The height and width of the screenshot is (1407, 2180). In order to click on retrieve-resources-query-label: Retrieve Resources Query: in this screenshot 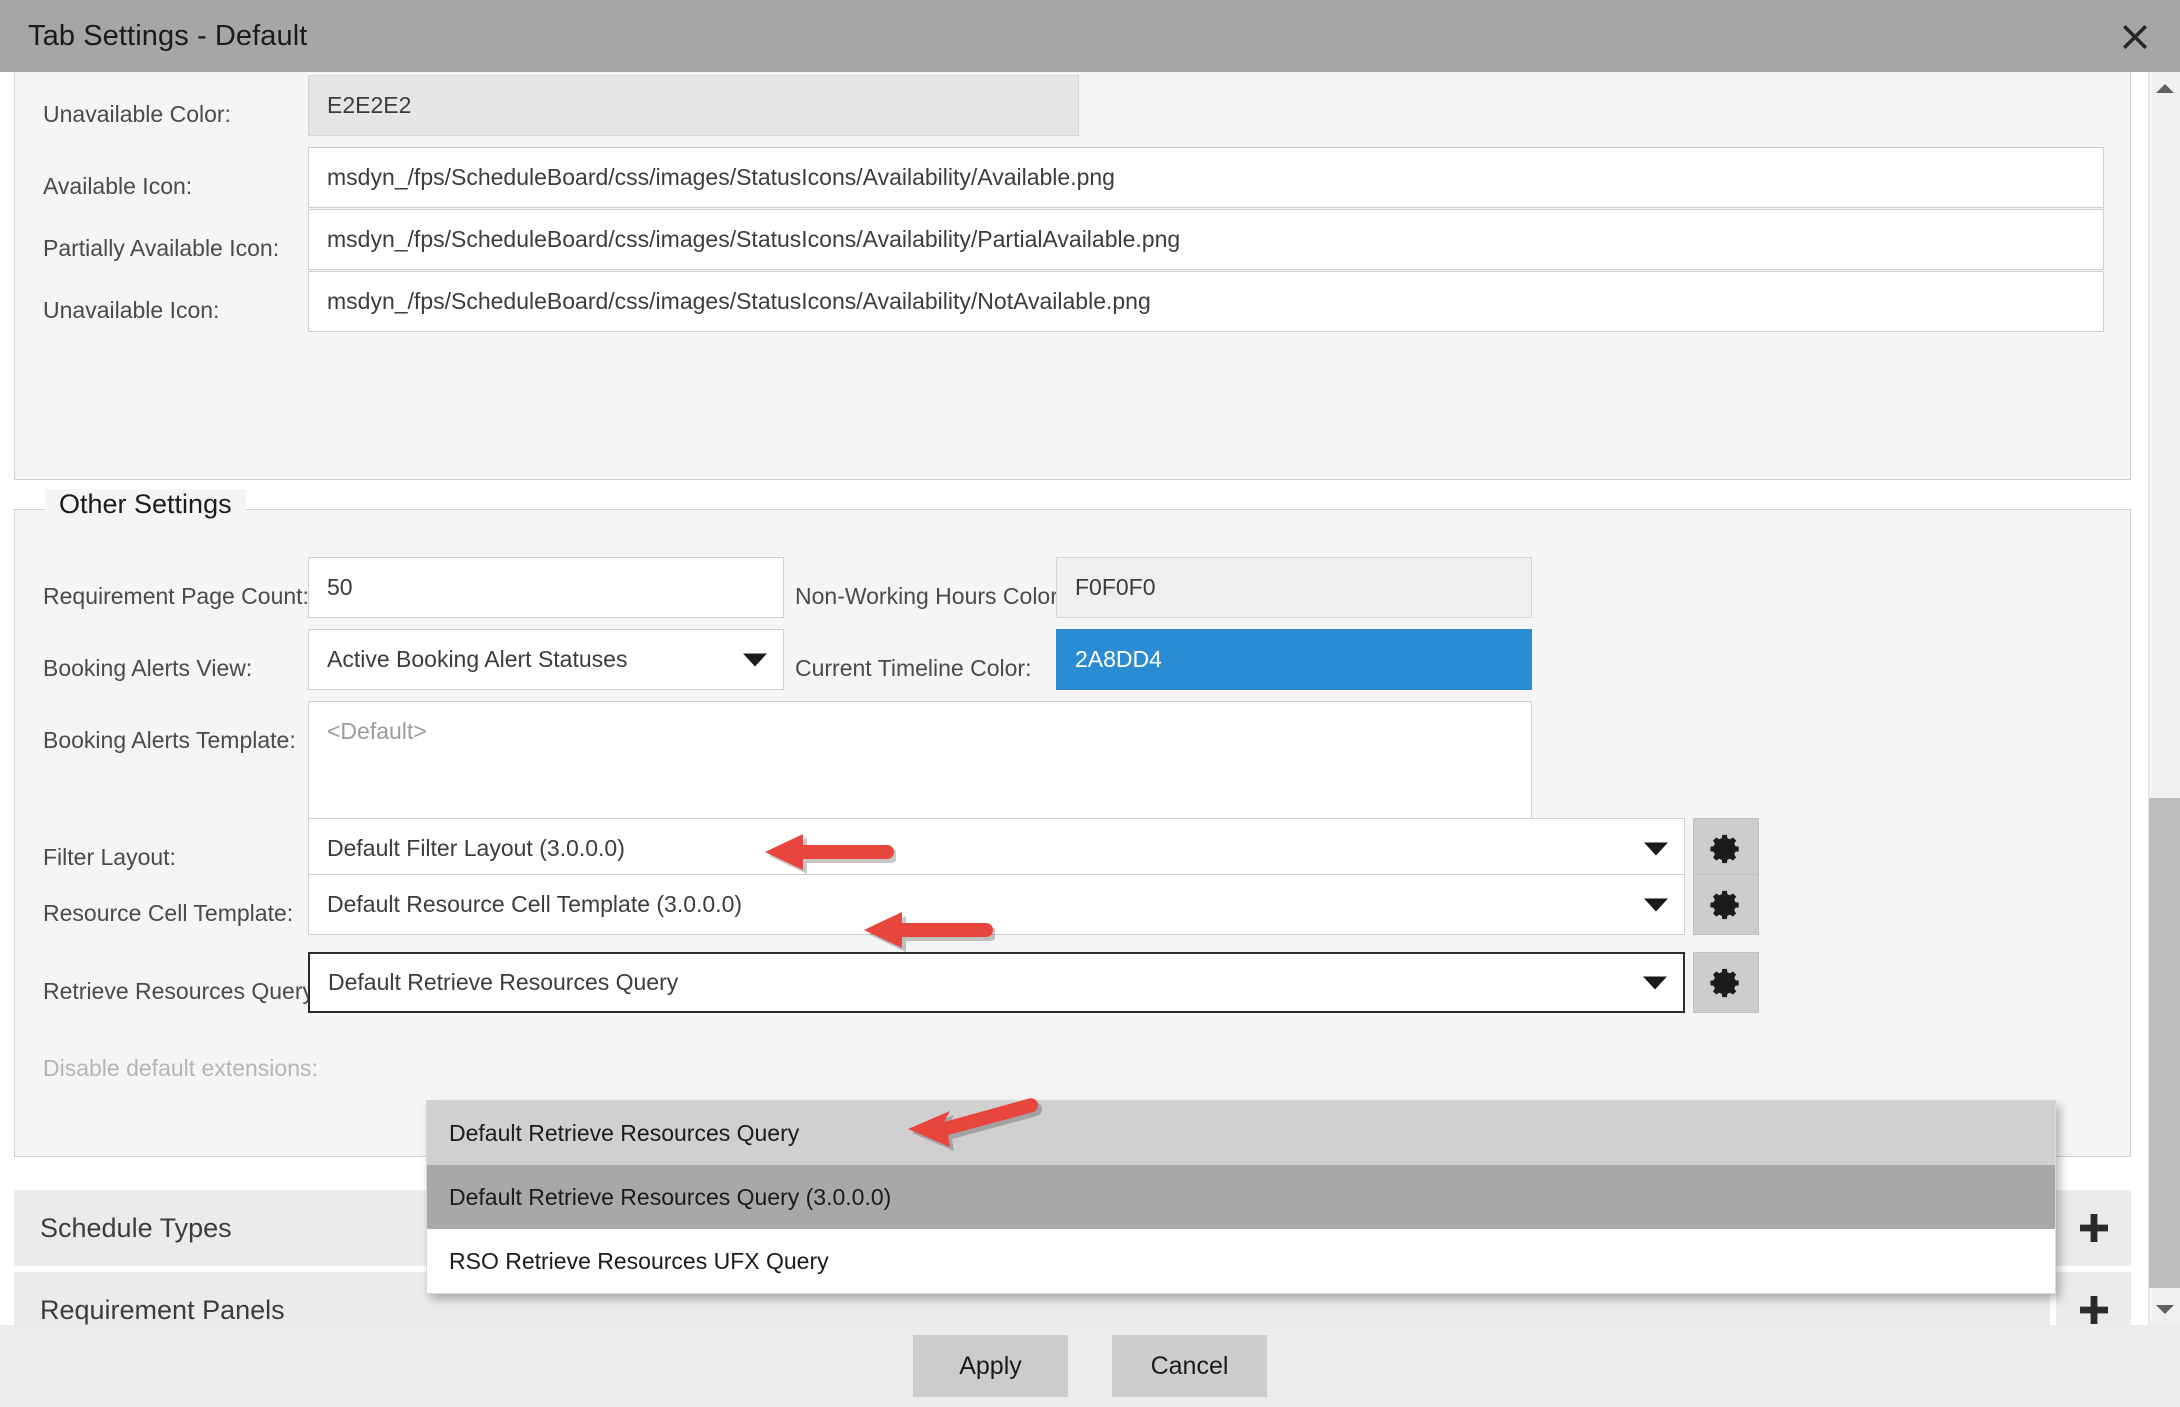, I will do `click(182, 991)`.